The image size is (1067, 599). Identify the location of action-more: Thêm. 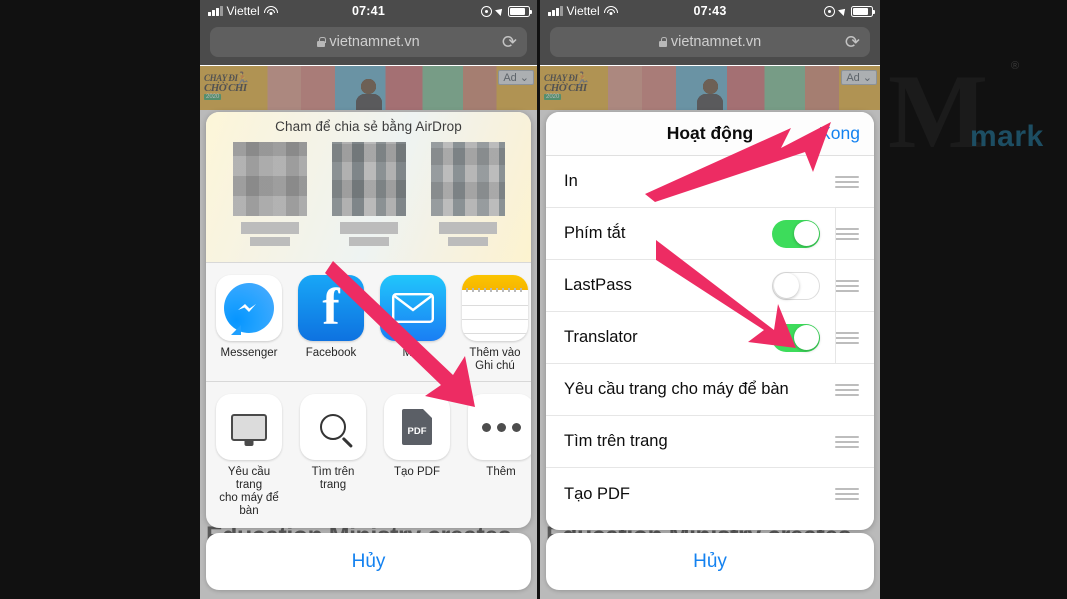
(499, 456).